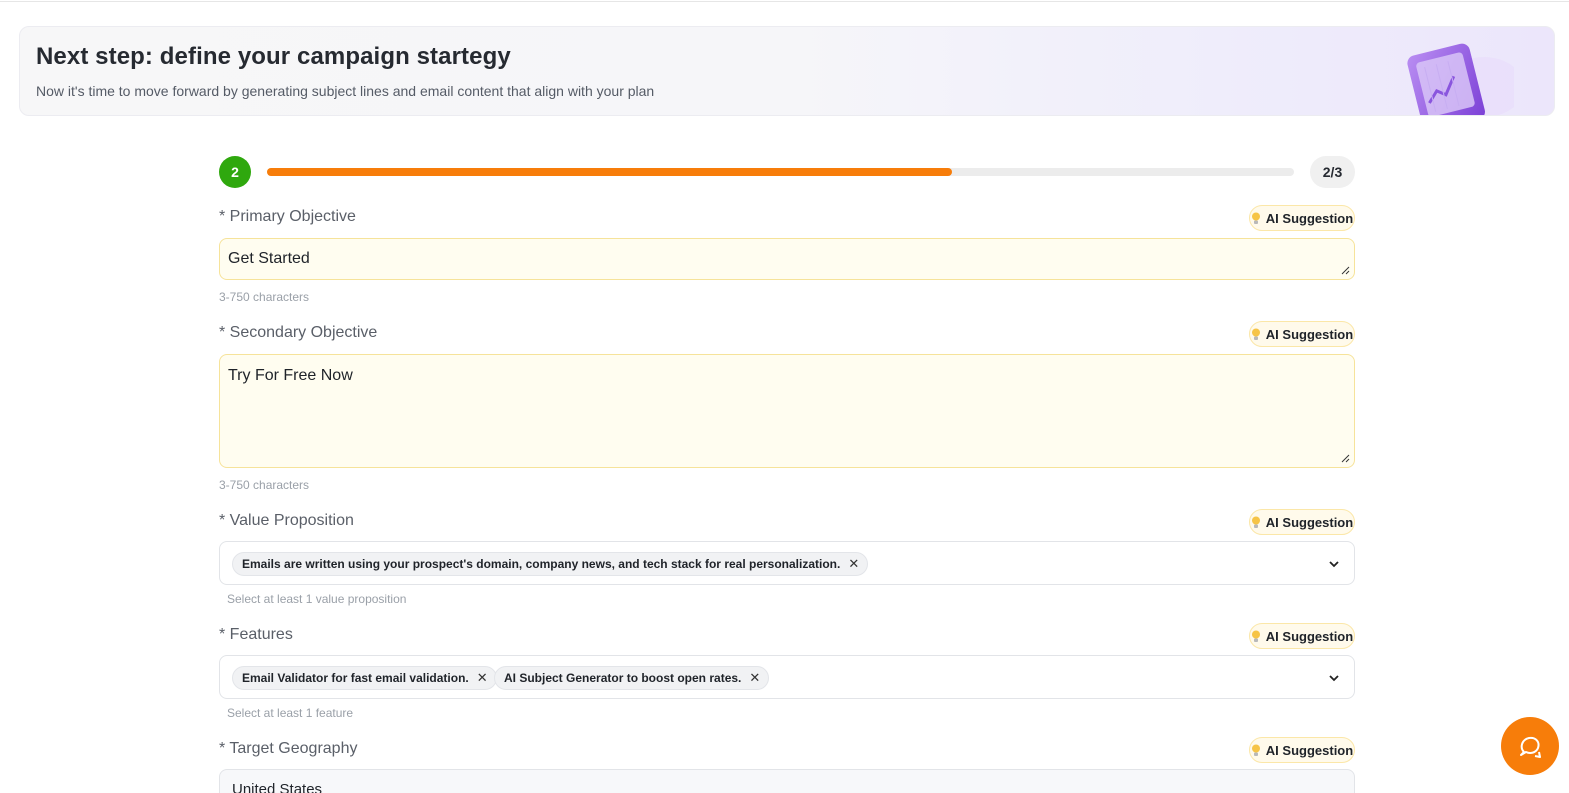 The image size is (1569, 793). Describe the element at coordinates (235, 172) in the screenshot. I see `current-step-indicator: 2` at that location.